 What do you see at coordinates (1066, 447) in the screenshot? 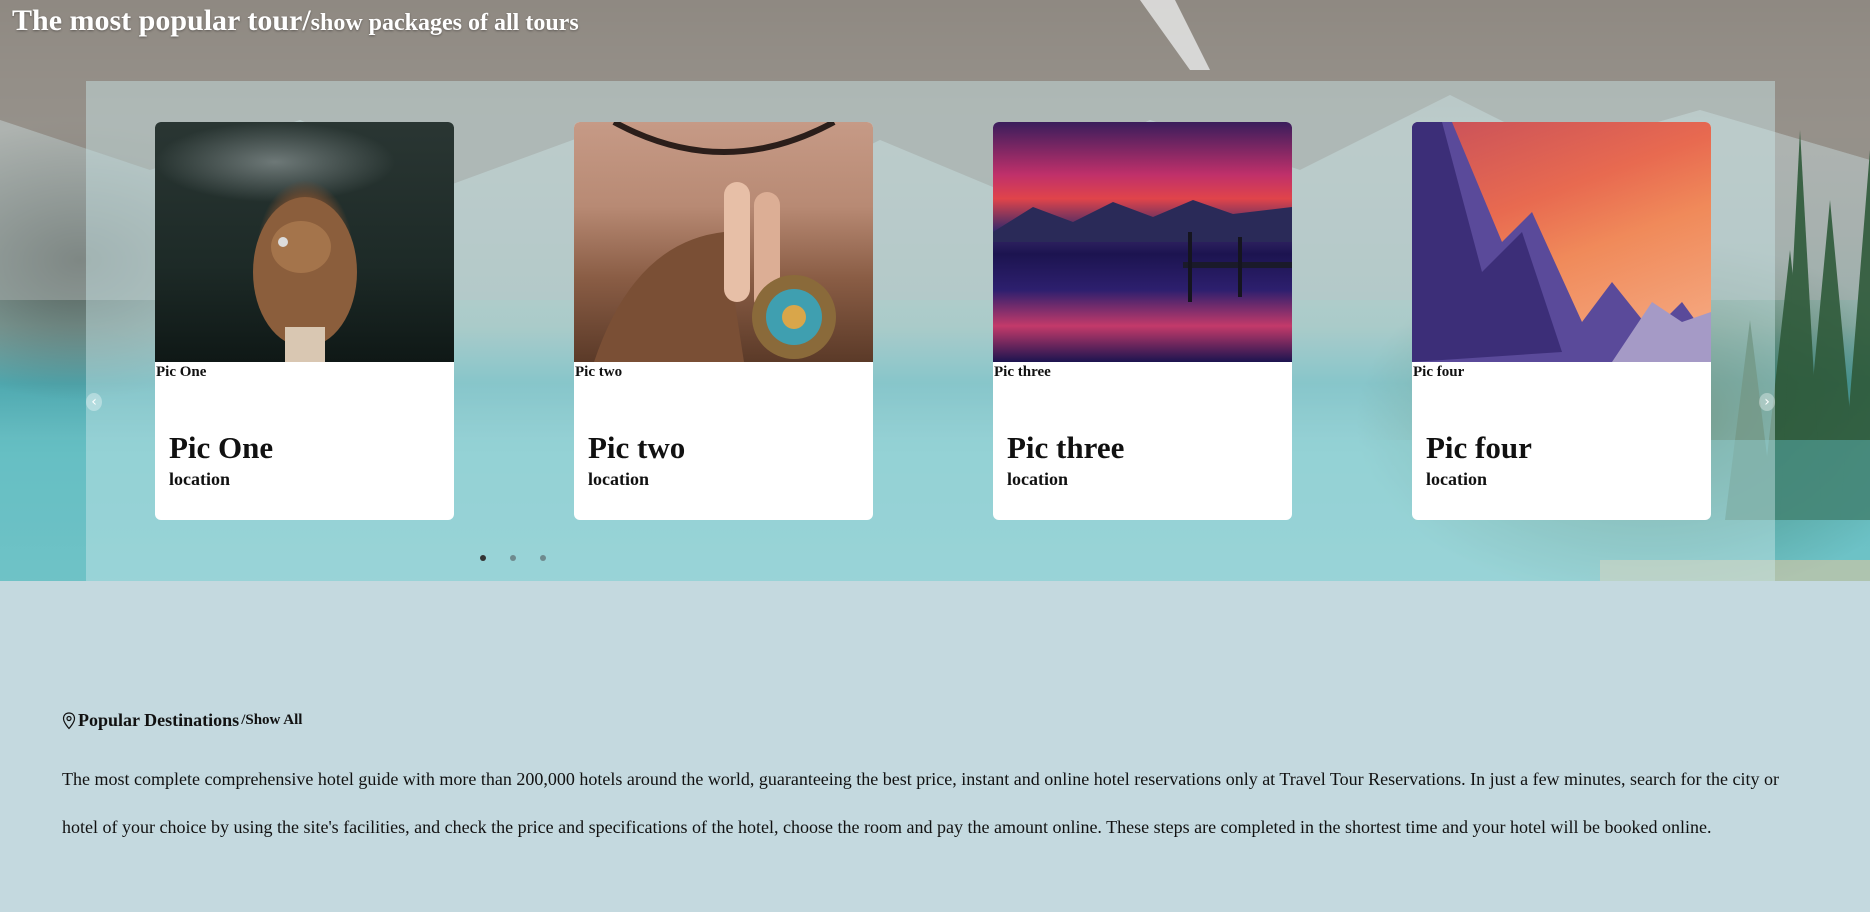
I see `card-title: Pic three` at bounding box center [1066, 447].